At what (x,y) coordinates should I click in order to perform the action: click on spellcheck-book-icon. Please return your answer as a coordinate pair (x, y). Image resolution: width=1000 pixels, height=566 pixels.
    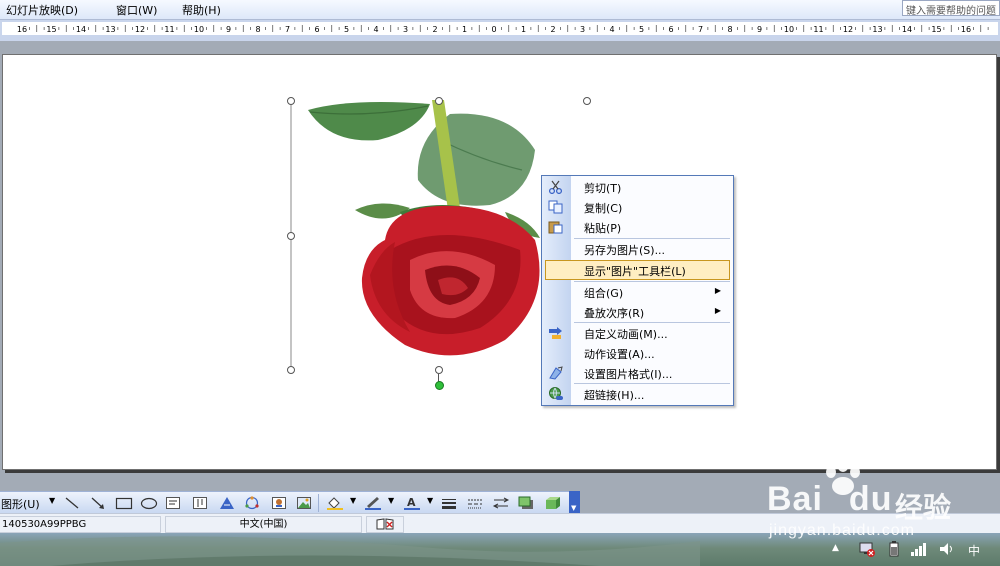
    Looking at the image, I should click on (385, 524).